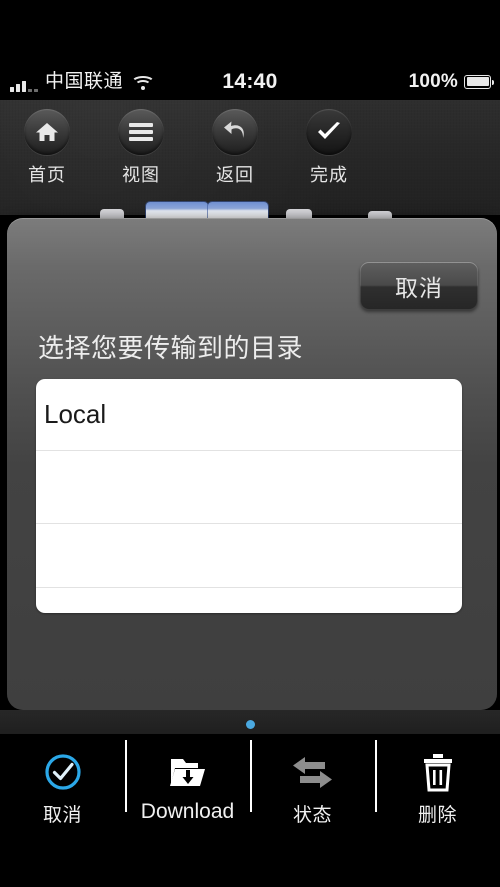  I want to click on background-content-sliver, so click(250, 207).